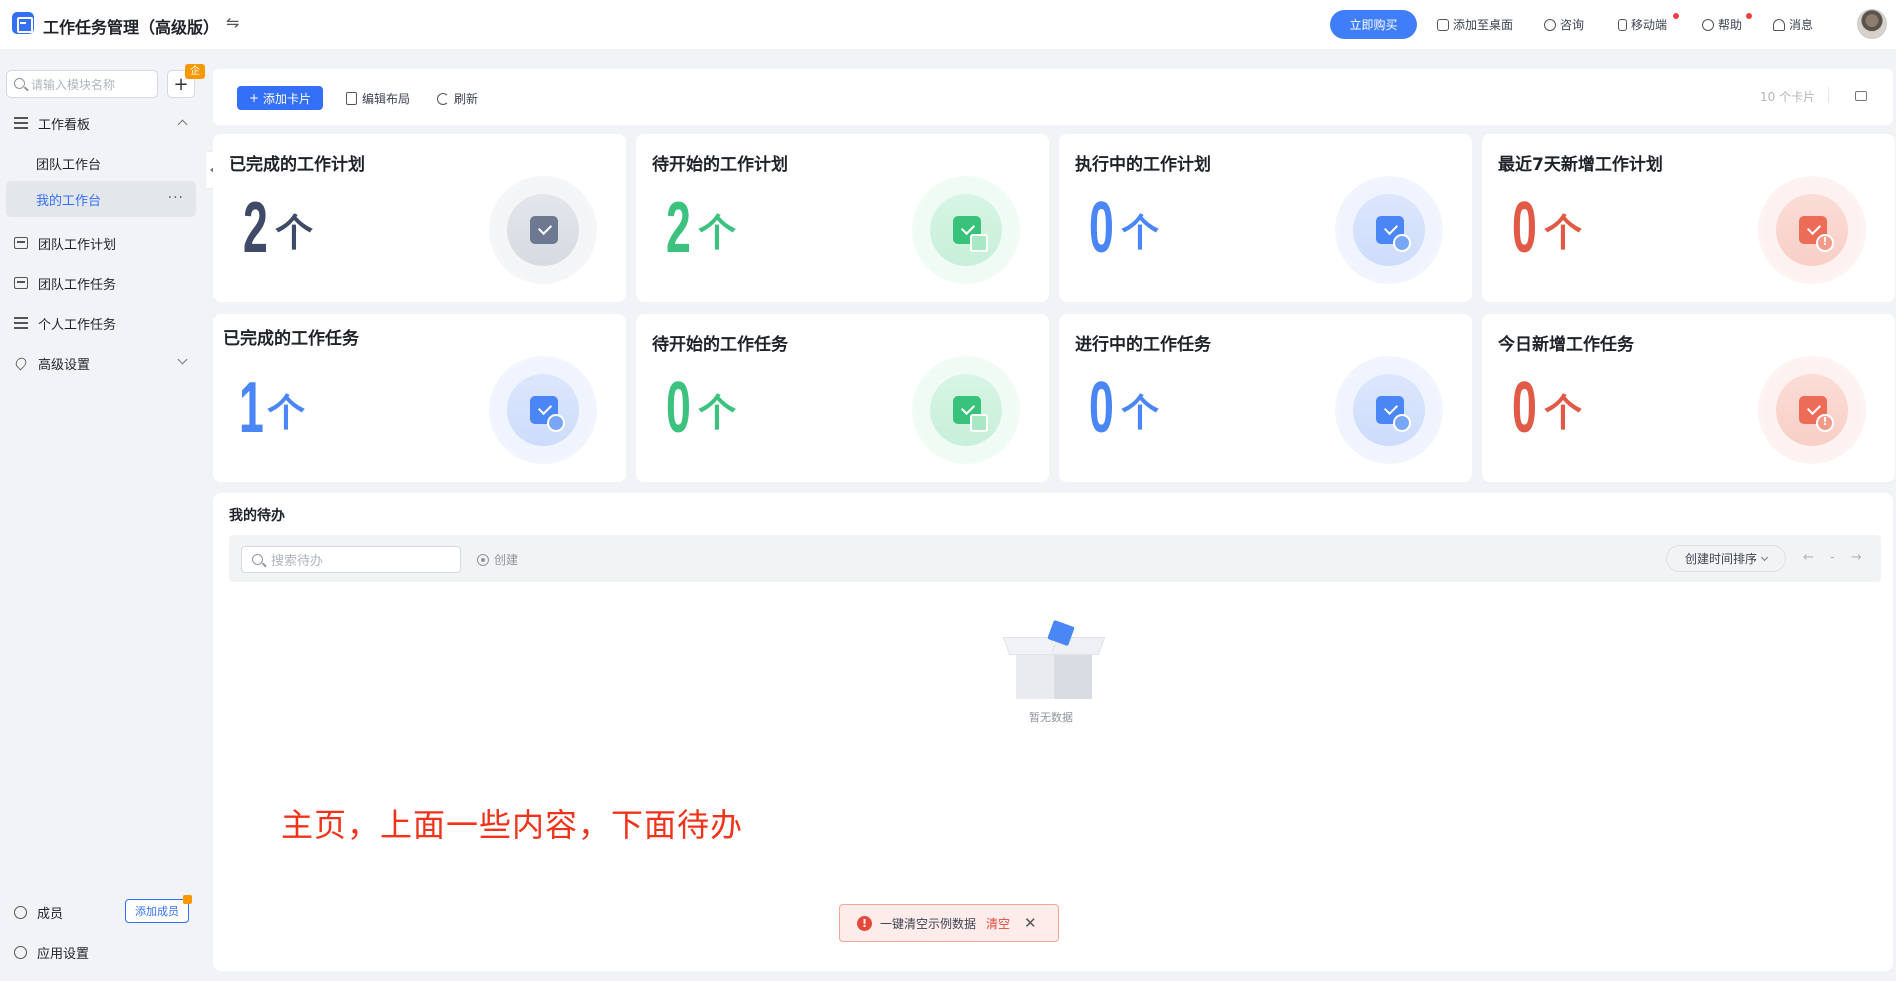  I want to click on edit-layout-button: 编辑布局, so click(378, 98).